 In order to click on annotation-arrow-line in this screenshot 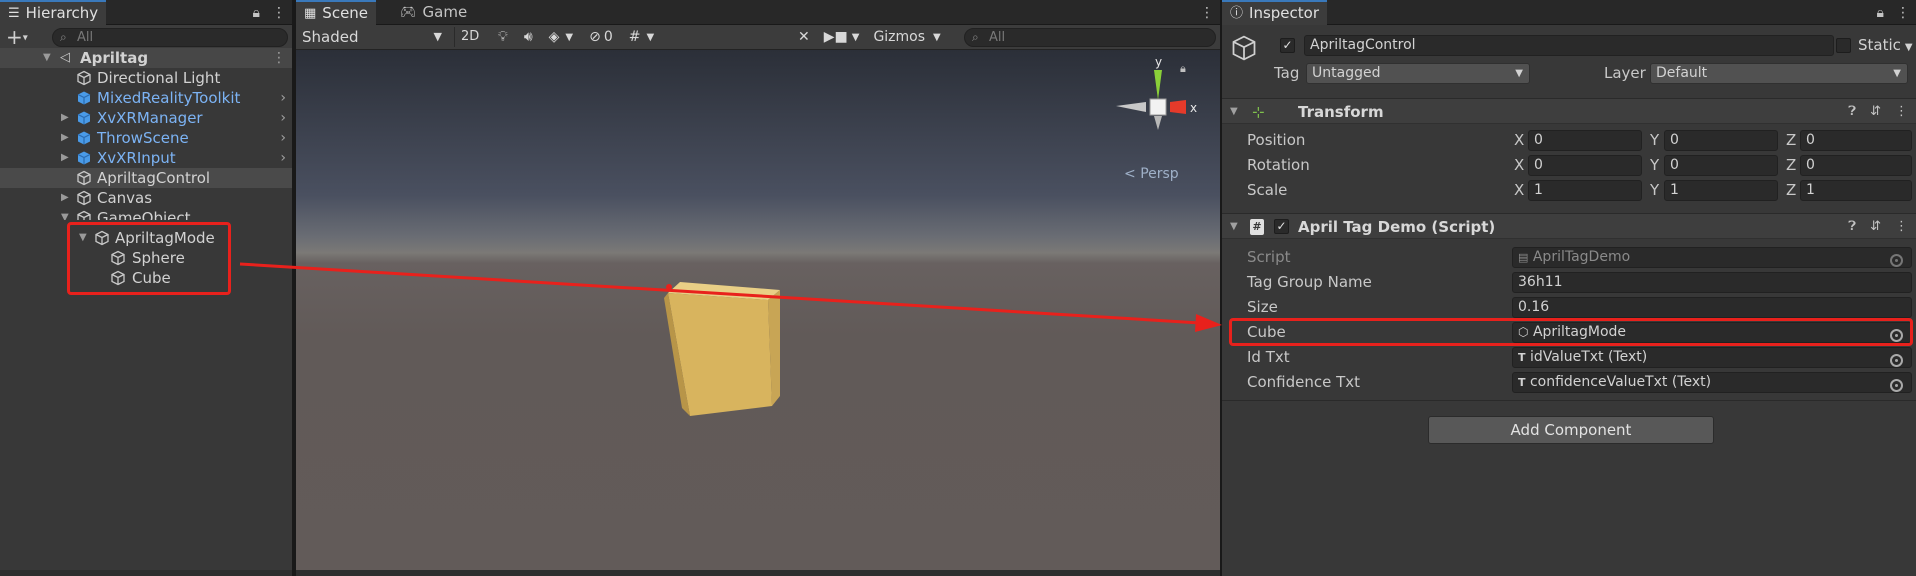, I will do `click(720, 293)`.